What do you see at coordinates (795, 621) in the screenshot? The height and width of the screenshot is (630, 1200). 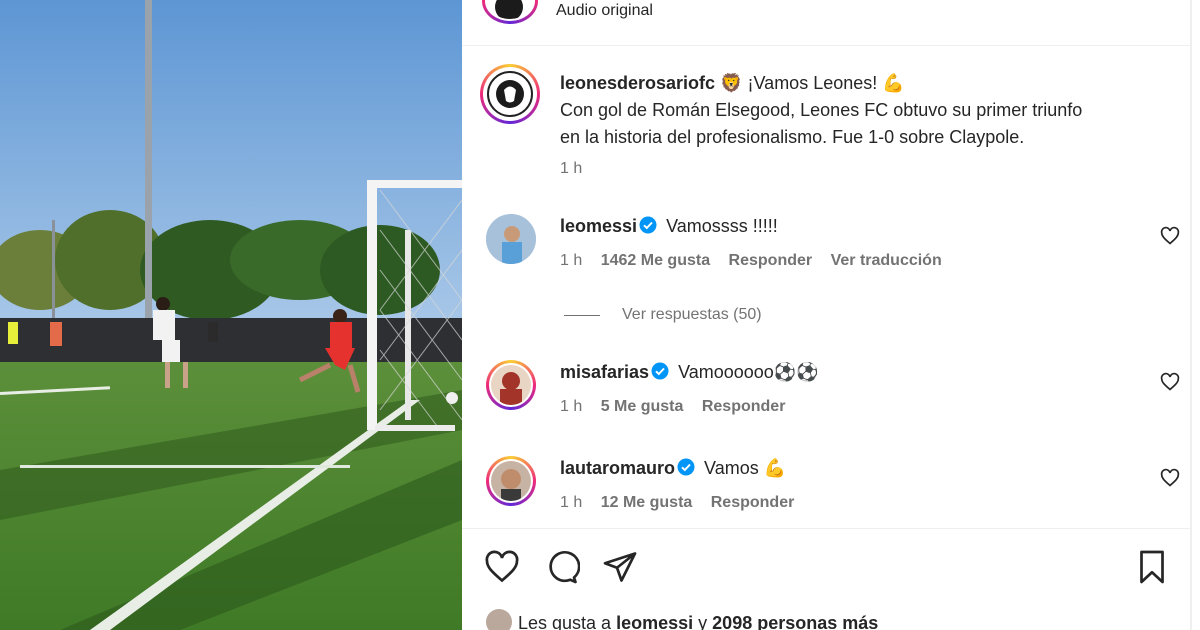 I see `likes-others: 2098 personas más` at bounding box center [795, 621].